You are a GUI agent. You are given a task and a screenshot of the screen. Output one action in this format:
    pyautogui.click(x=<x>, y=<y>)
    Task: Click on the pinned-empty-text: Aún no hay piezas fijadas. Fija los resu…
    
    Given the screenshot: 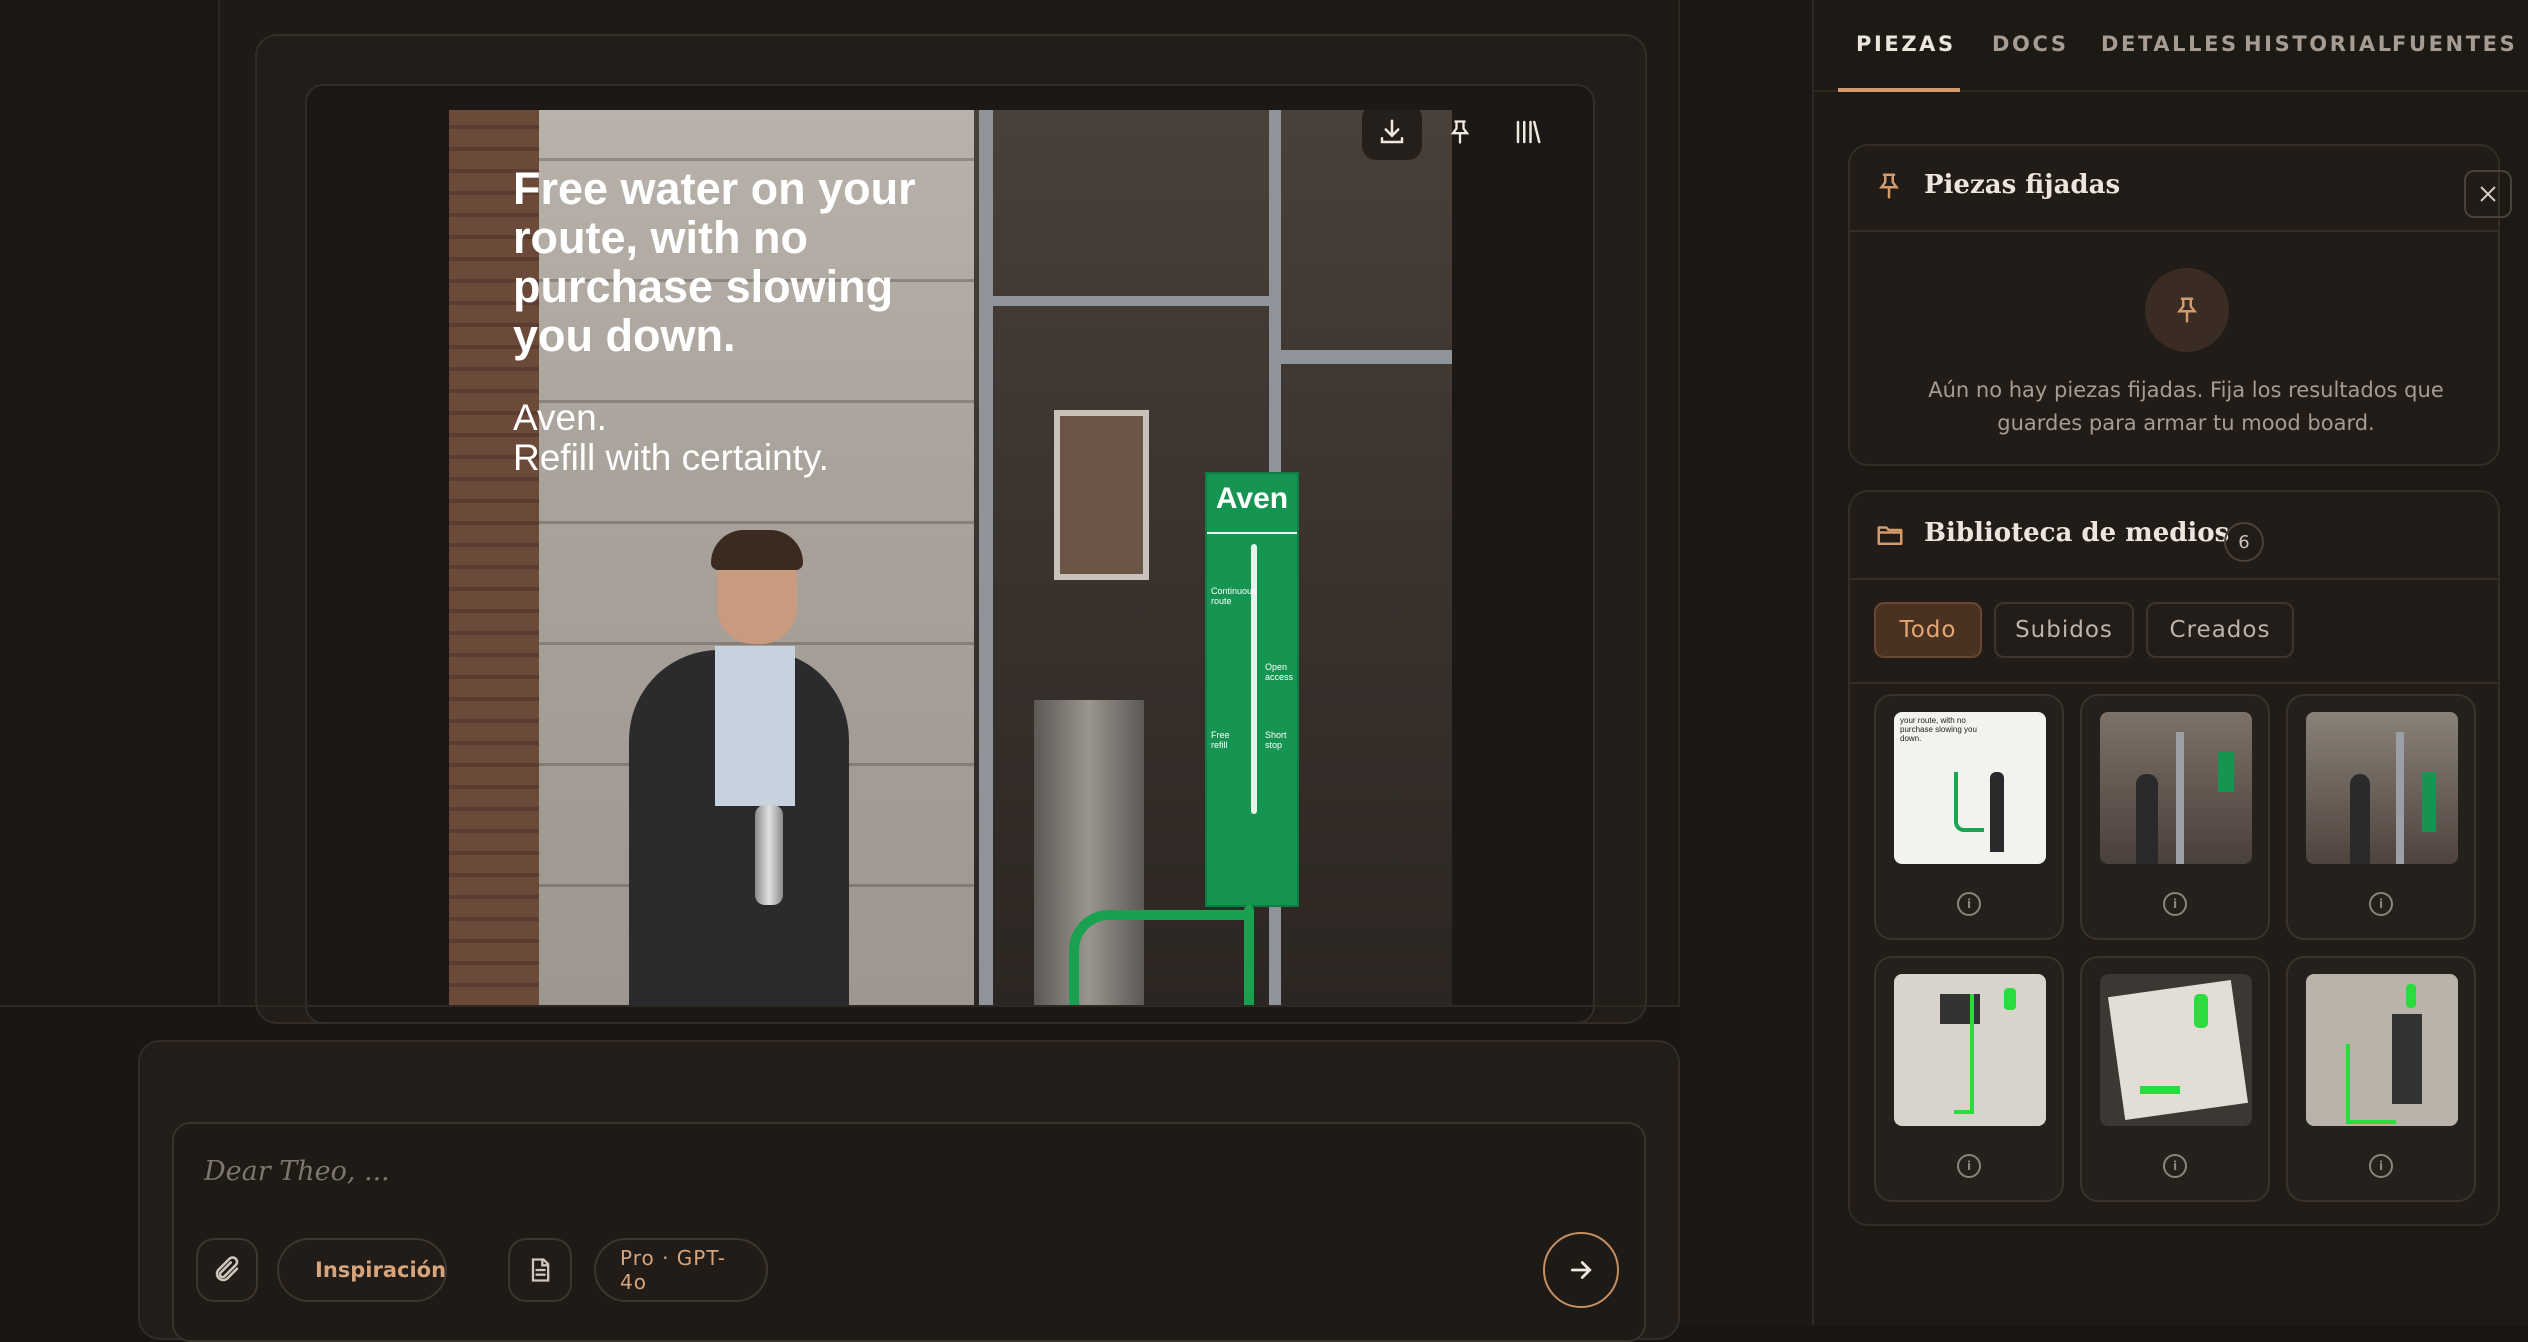 What is the action you would take?
    pyautogui.click(x=2186, y=406)
    